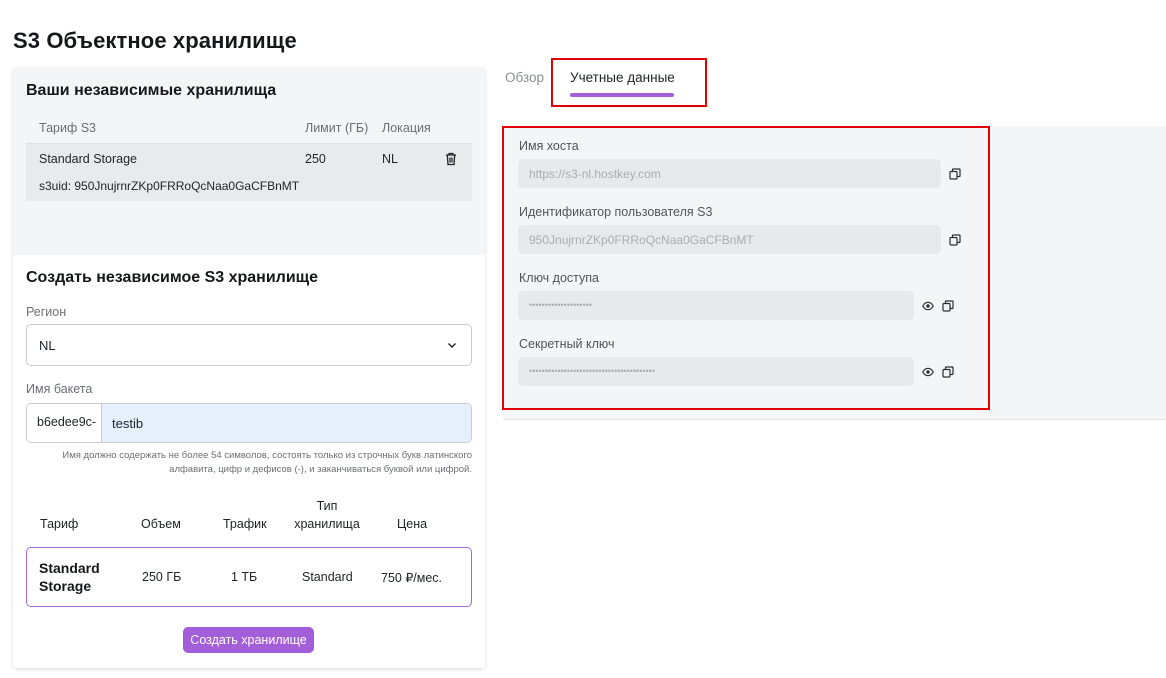  Describe the element at coordinates (249, 129) in the screenshot. I see `storages-table-header: Тариф S3 Лимит (ГБ) Локация` at that location.